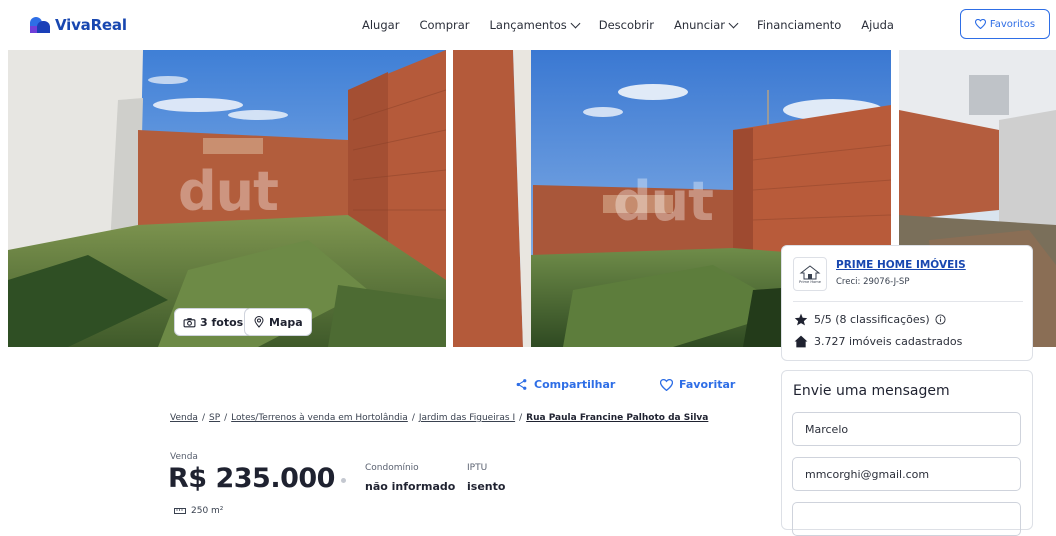 This screenshot has width=1056, height=536. I want to click on nav-item-lancamentos: Lançamentos, so click(535, 25).